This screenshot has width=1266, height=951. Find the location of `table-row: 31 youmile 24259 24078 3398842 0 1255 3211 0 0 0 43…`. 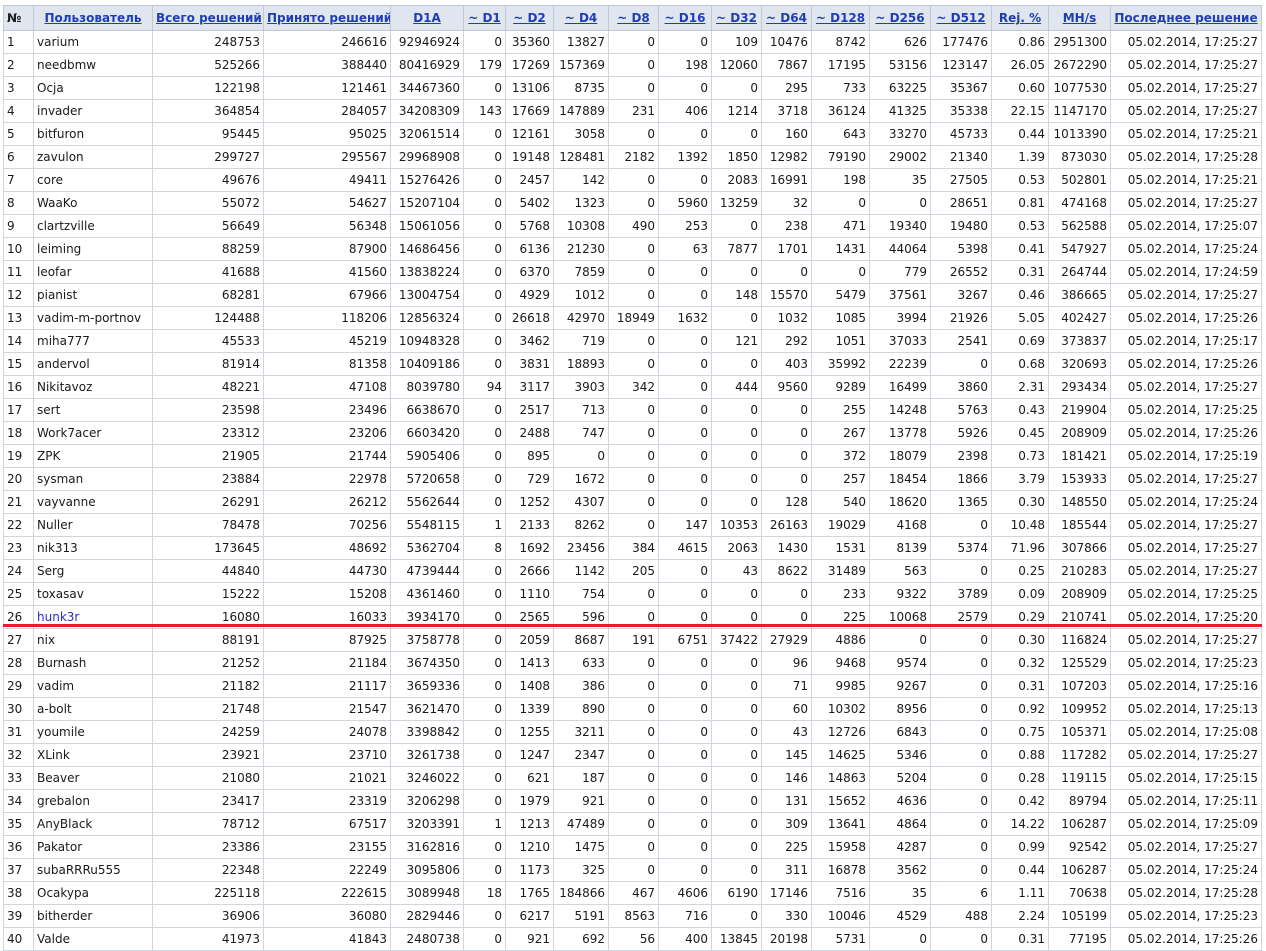

table-row: 31 youmile 24259 24078 3398842 0 1255 3211 0 0 0 43… is located at coordinates (632, 732).